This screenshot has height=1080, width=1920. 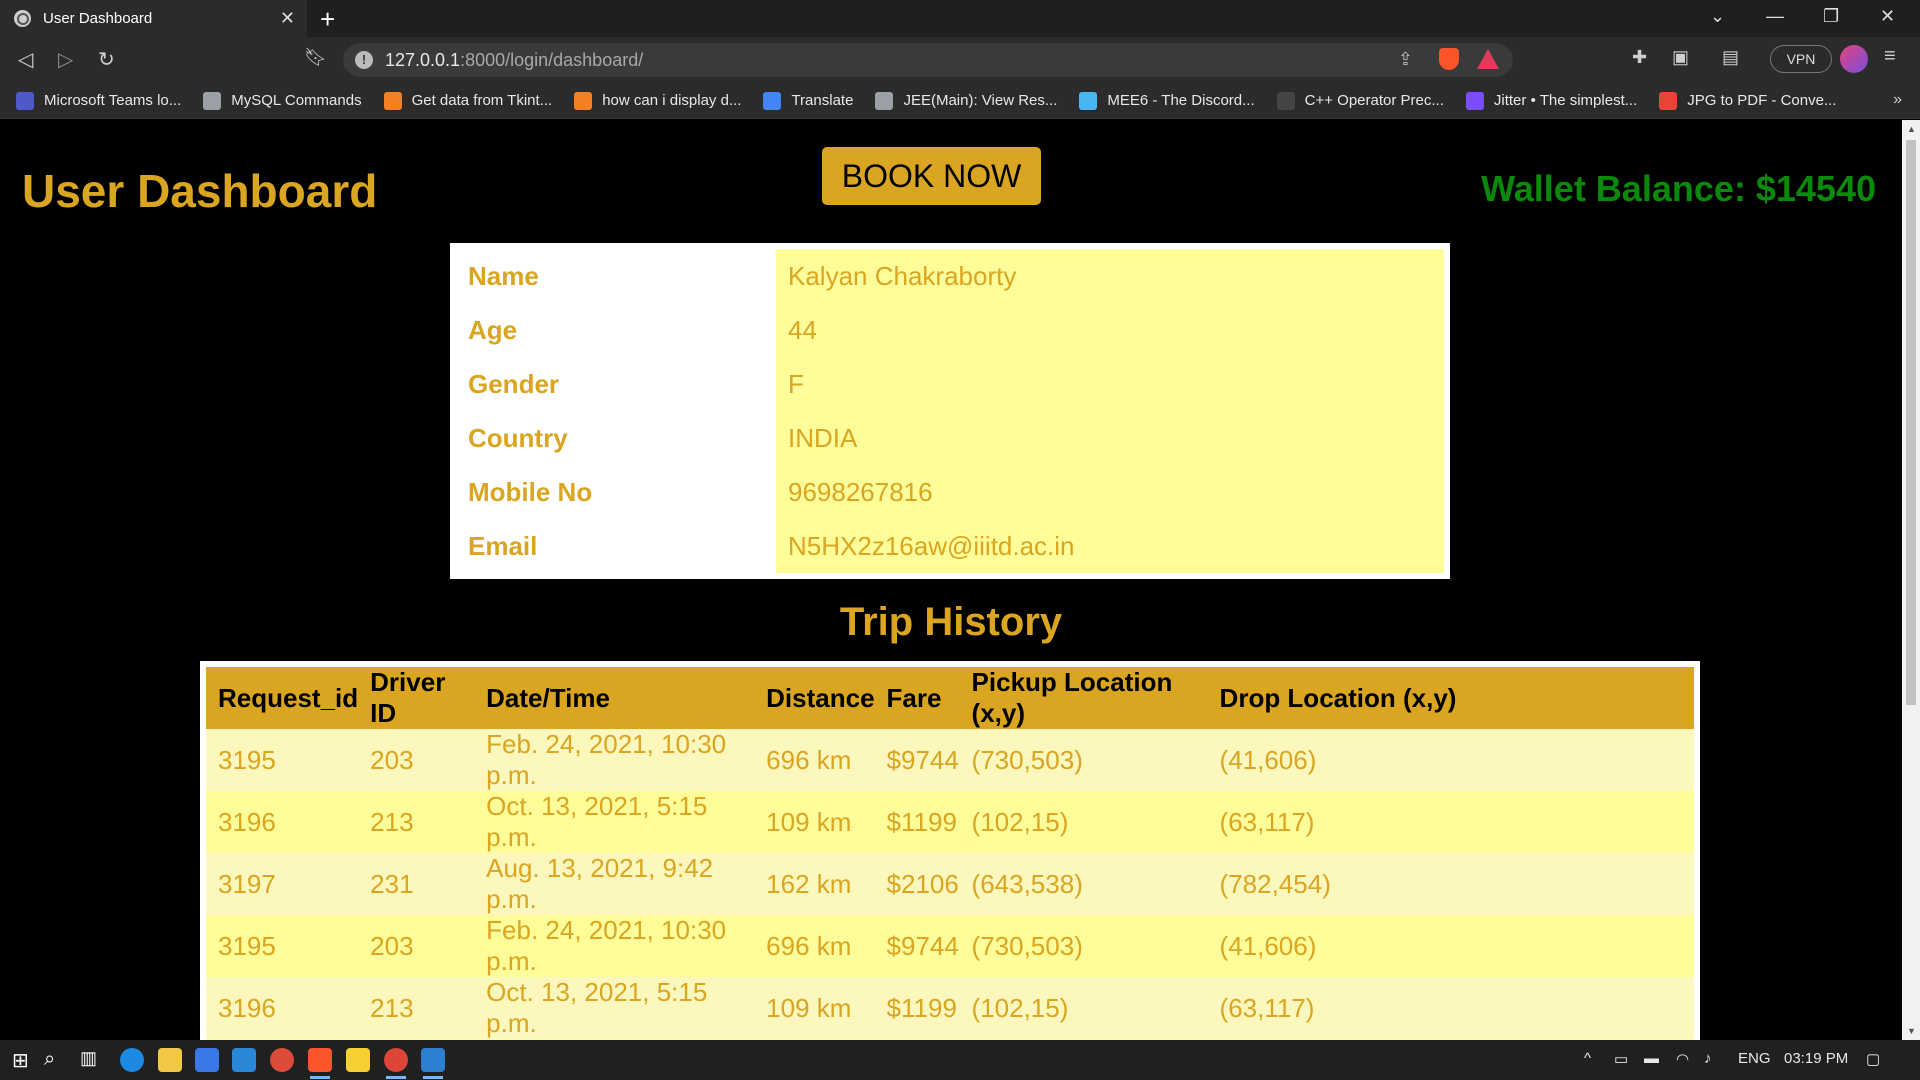 I want to click on show-hidden-icons: ^, so click(x=1587, y=1058).